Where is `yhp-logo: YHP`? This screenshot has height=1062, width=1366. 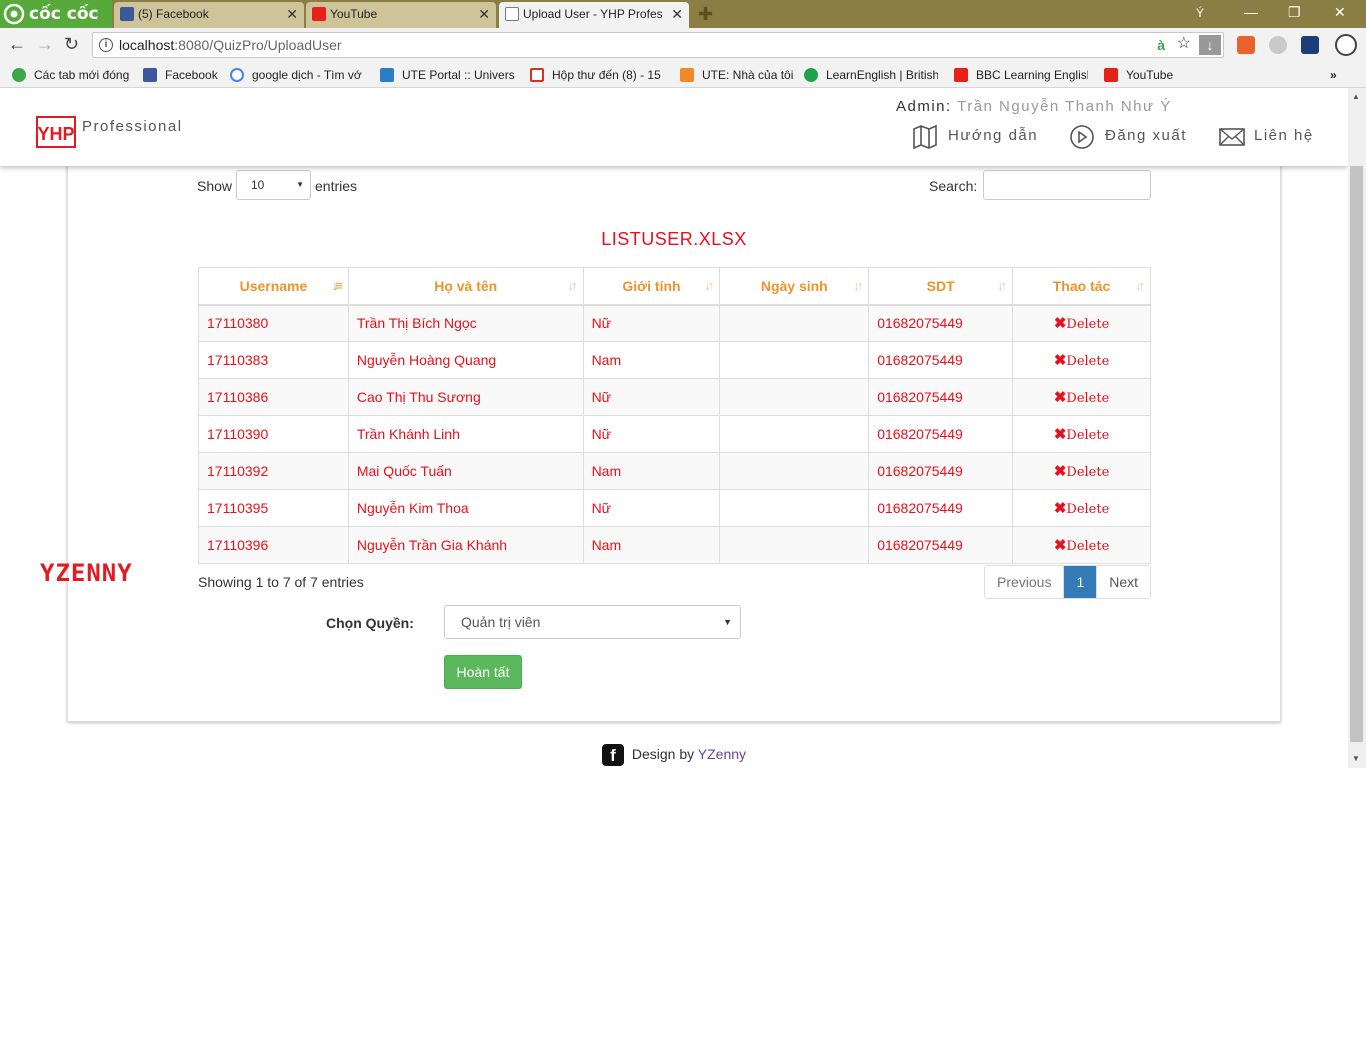
yhp-logo: YHP is located at coordinates (57, 131).